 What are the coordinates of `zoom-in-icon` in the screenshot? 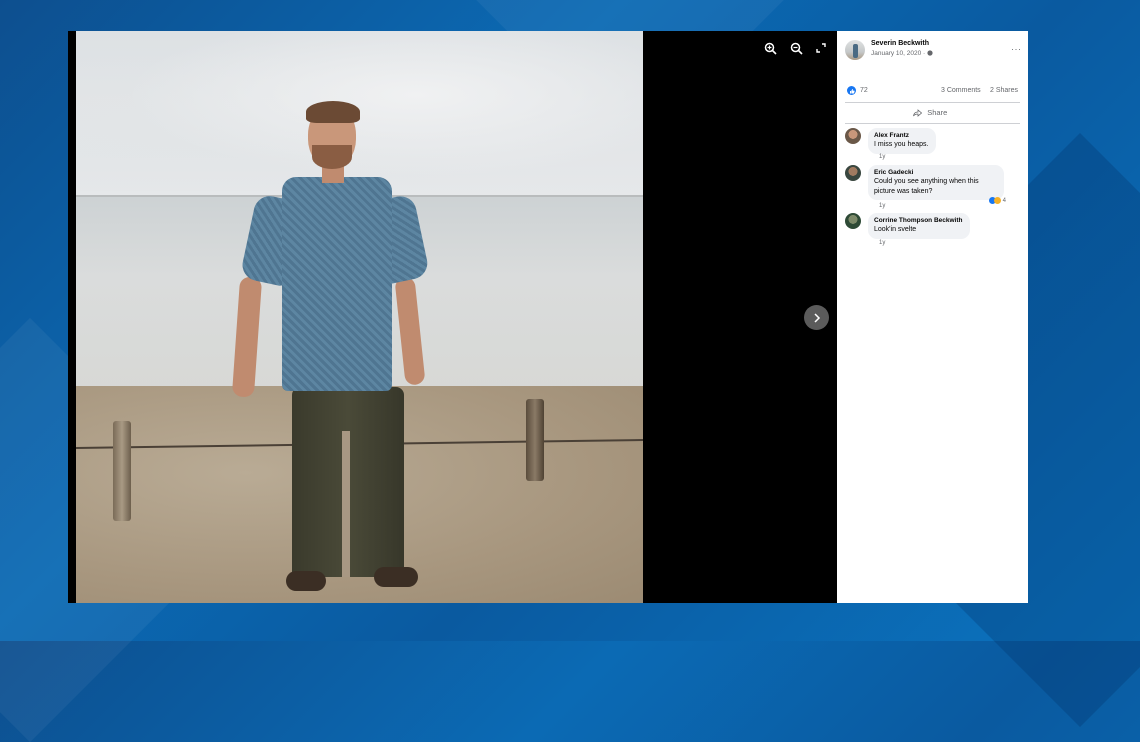 It's located at (770, 49).